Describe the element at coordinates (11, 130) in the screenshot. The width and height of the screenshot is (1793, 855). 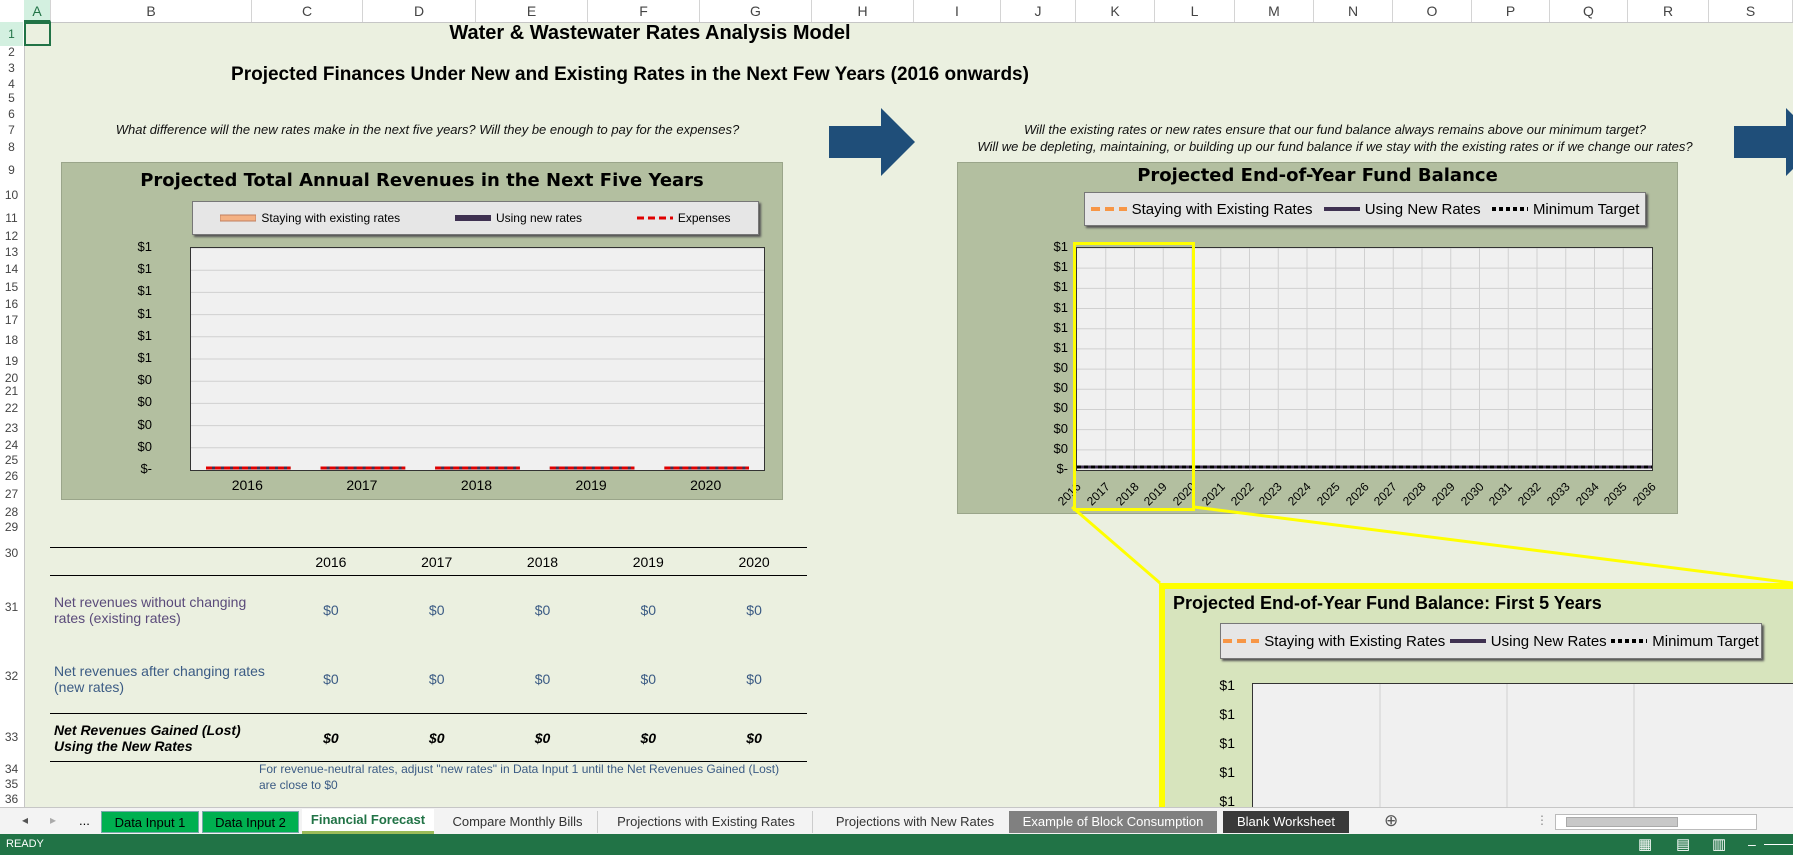
I see `row-header-7: 7` at that location.